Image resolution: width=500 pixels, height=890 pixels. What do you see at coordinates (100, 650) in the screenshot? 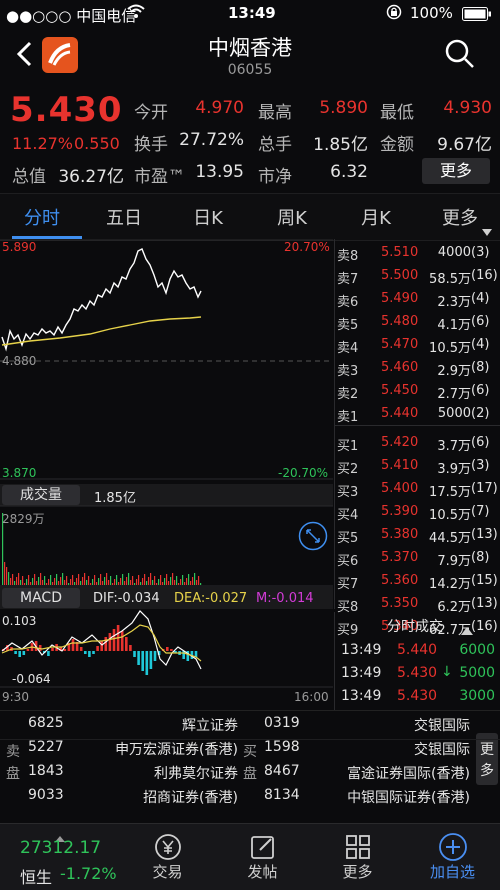
I see `macd-histogram` at bounding box center [100, 650].